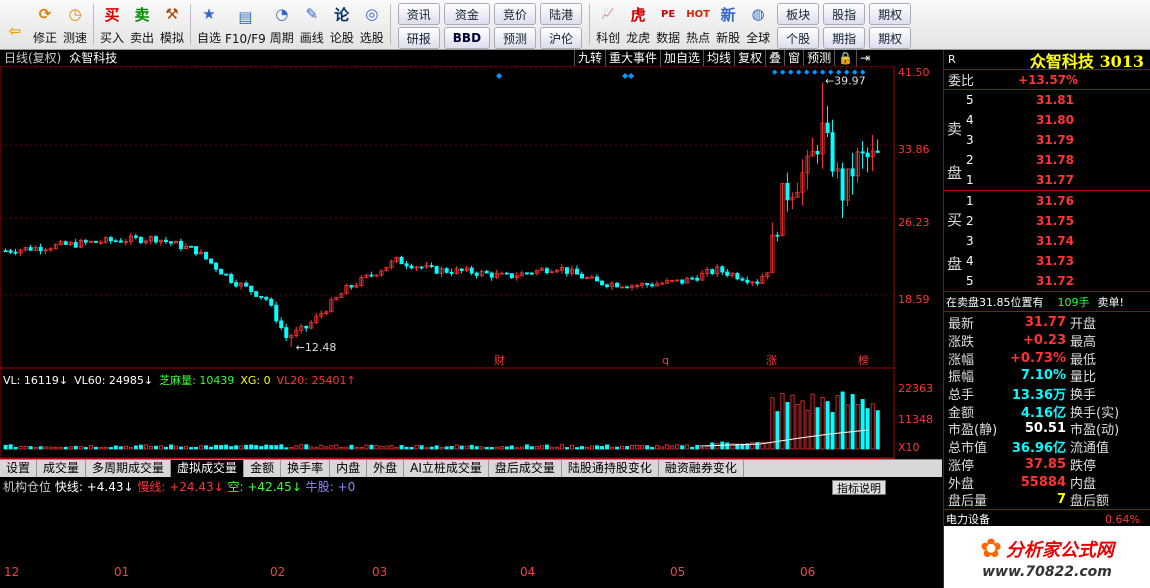 The image size is (1150, 588). Describe the element at coordinates (818, 58) in the screenshot. I see `chart-control-7: 预测` at that location.